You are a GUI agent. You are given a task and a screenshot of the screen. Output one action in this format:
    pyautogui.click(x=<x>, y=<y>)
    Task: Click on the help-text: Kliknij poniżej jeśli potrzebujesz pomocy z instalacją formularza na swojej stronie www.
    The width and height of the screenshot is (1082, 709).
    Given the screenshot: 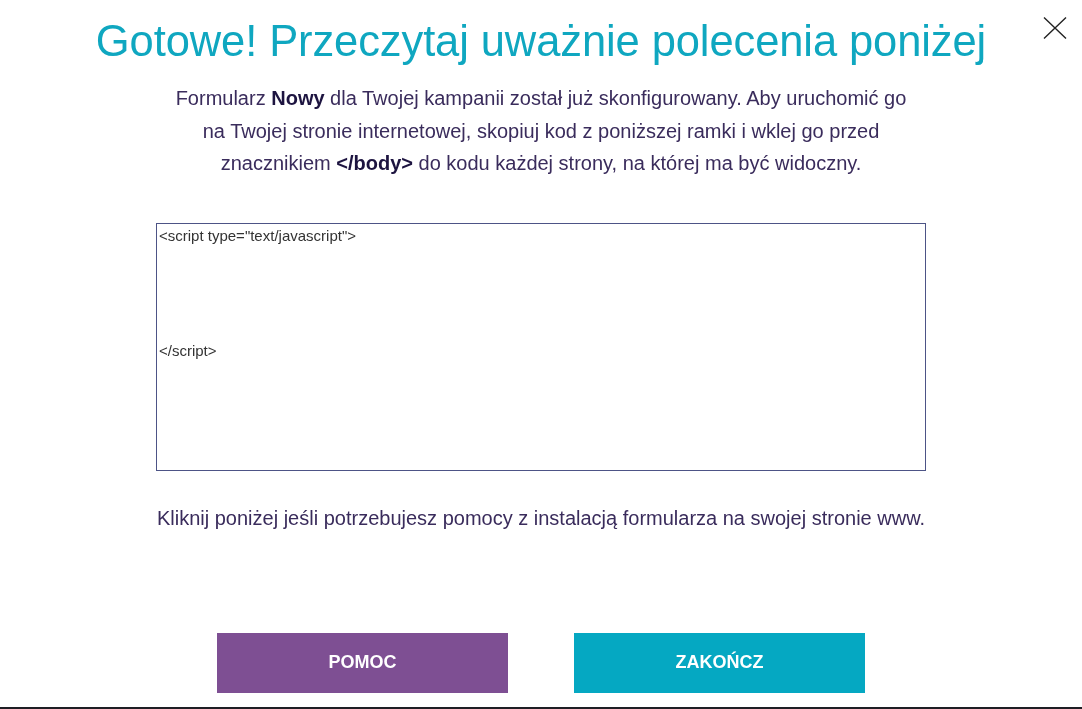 What is the action you would take?
    pyautogui.click(x=541, y=518)
    